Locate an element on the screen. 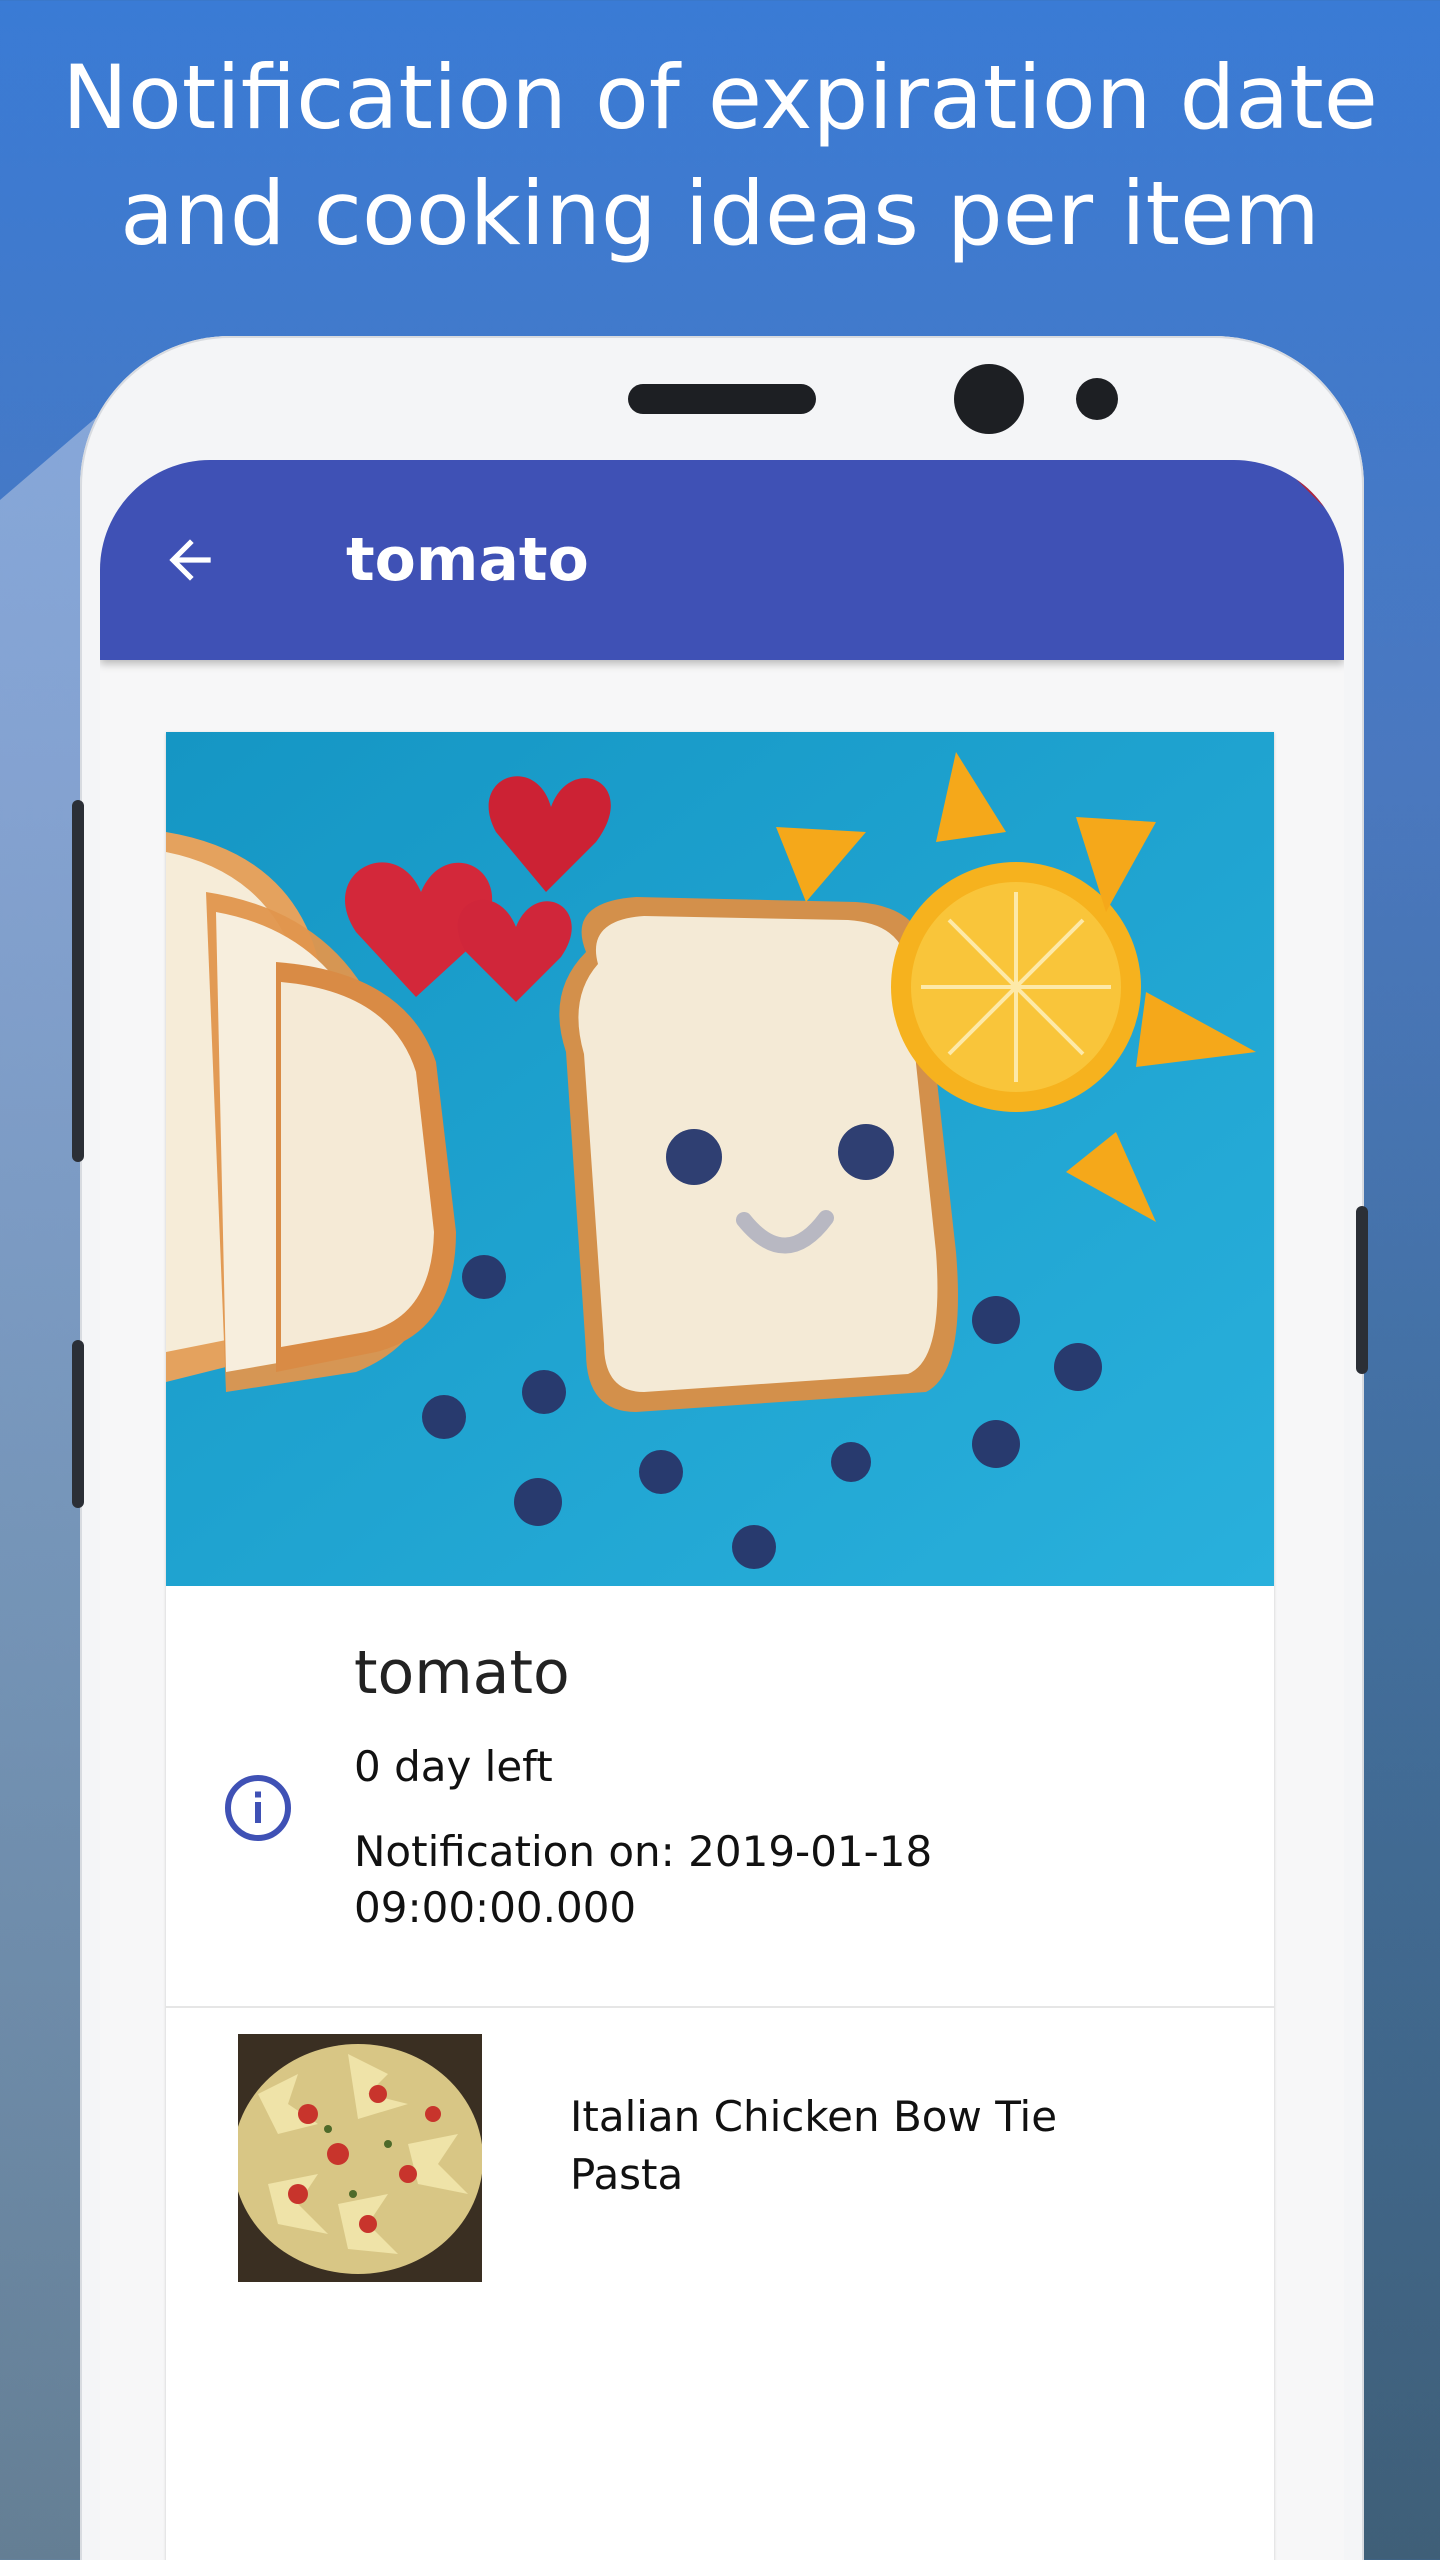 The height and width of the screenshot is (2560, 1440). promo-headline-line-1: Notification of expiration date is located at coordinates (720, 97).